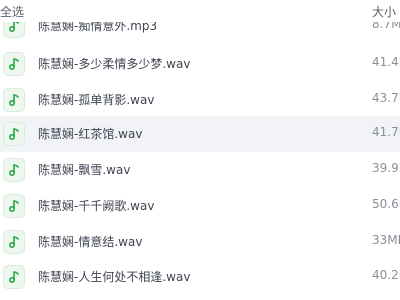 This screenshot has height=300, width=400. I want to click on file-size: 40.2MB, so click(386, 275).